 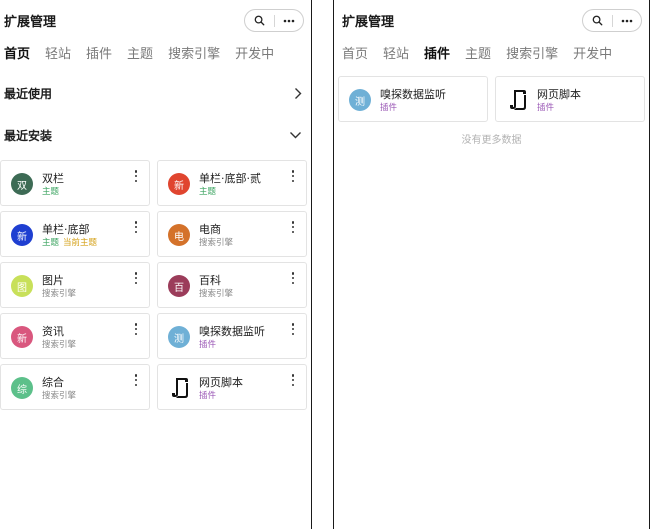 I want to click on card-tag: 主题, so click(x=207, y=191).